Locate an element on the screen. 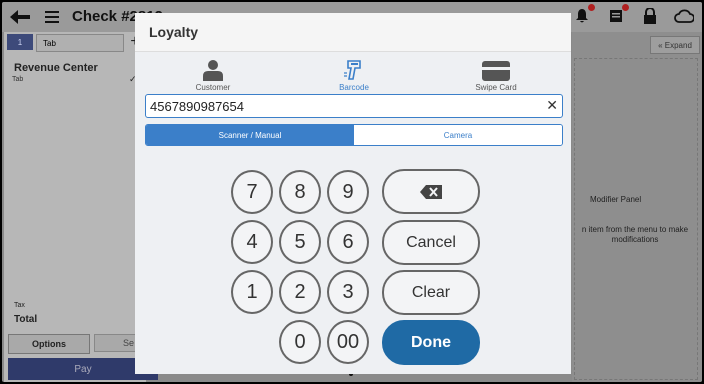  input-mode-toggle: Scanner / Manual Camera is located at coordinates (354, 135).